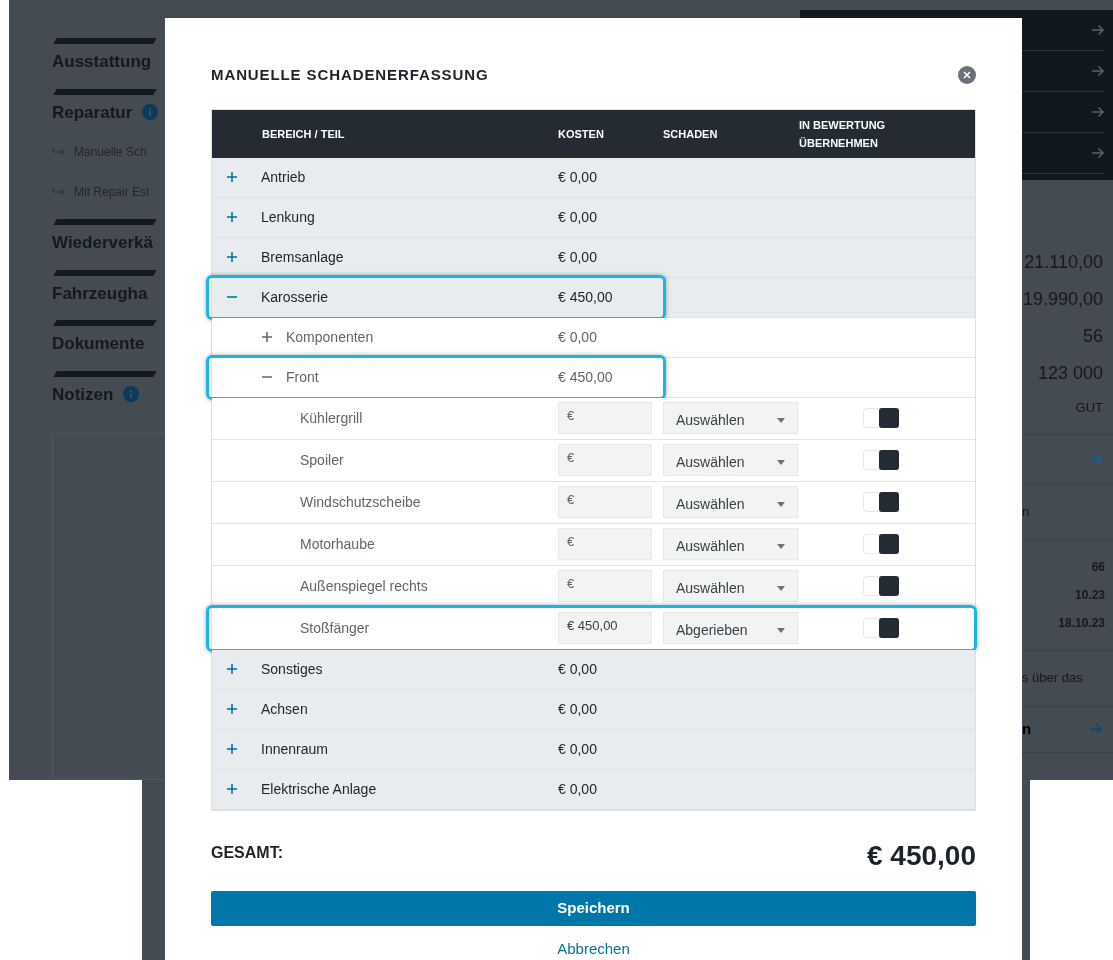 This screenshot has width=1113, height=960. What do you see at coordinates (361, 502) in the screenshot?
I see `part-name: Windschutzscheibe` at bounding box center [361, 502].